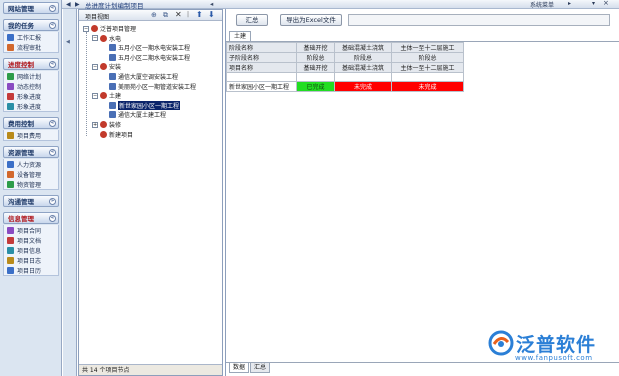 The width and height of the screenshot is (619, 376). I want to click on nav-item-label: 动态控制, so click(29, 87).